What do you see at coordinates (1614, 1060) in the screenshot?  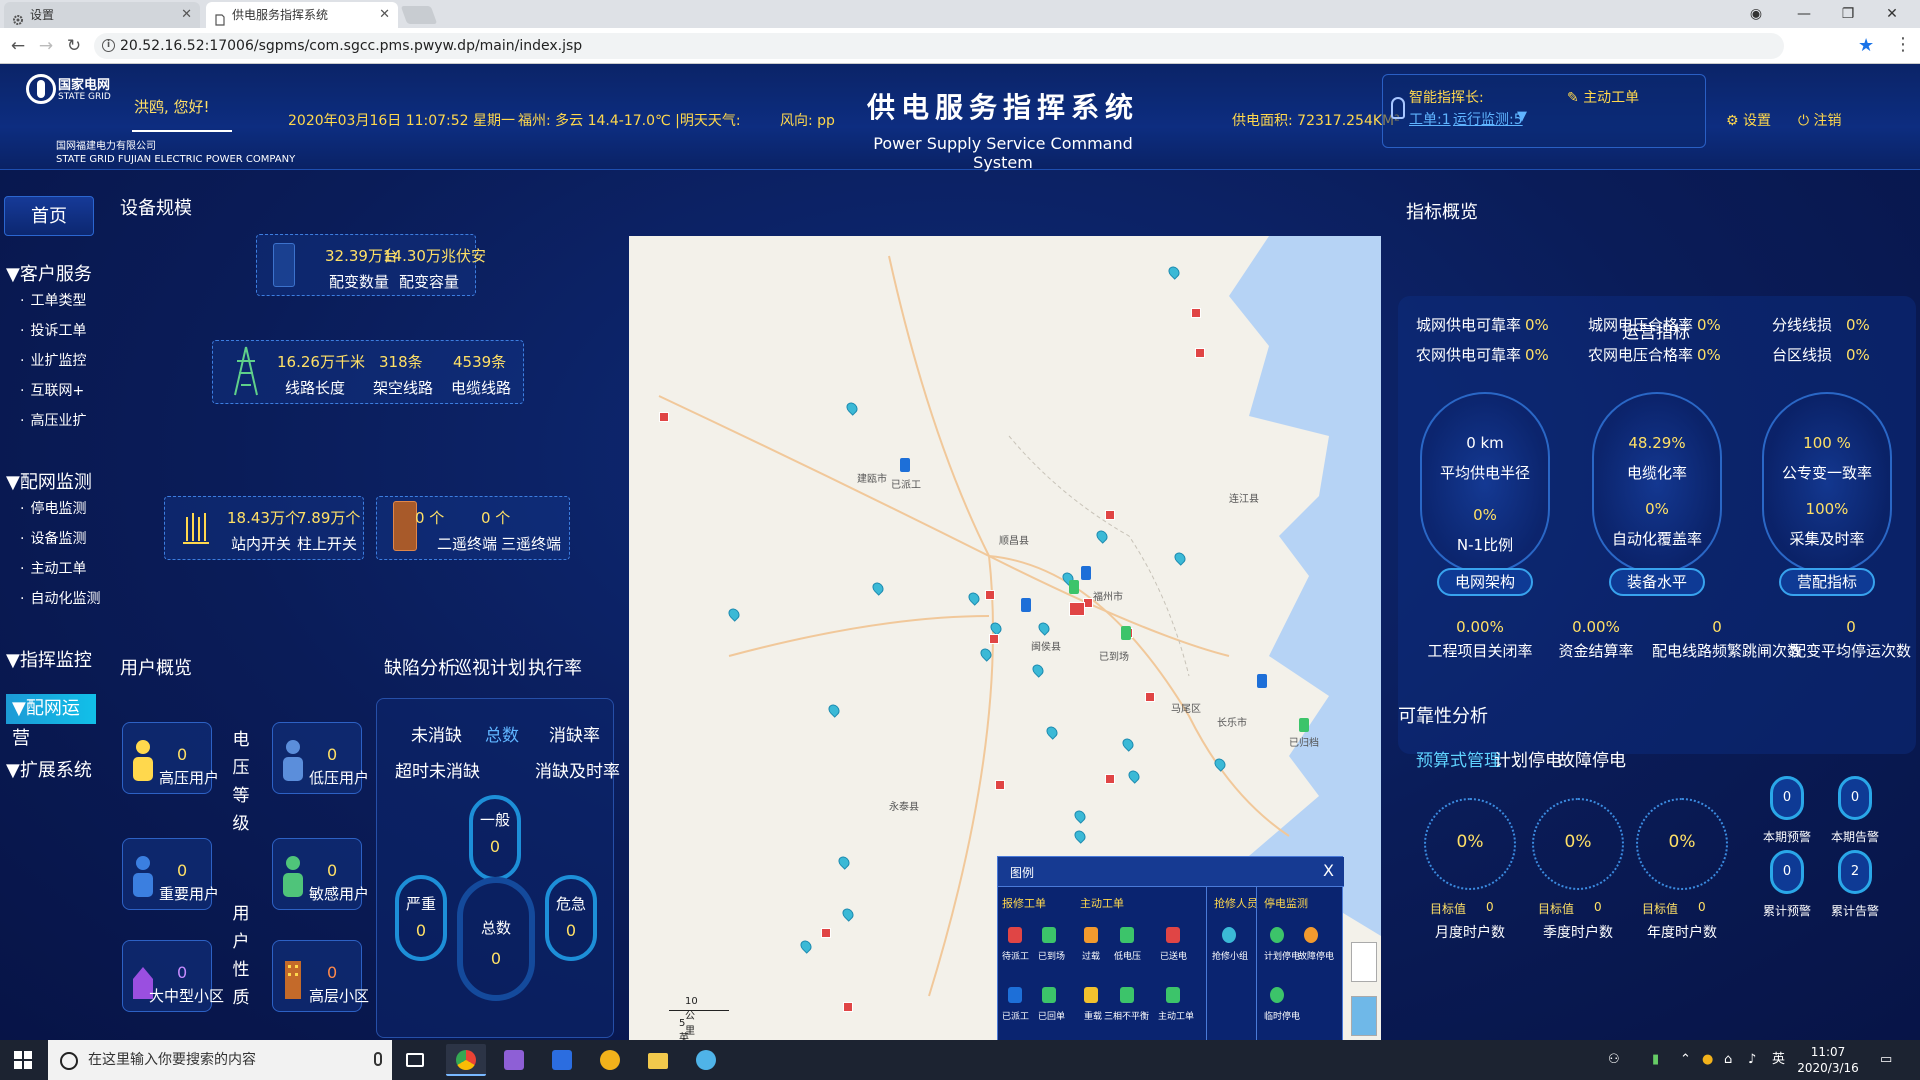 I see `people-icon: ⚇` at bounding box center [1614, 1060].